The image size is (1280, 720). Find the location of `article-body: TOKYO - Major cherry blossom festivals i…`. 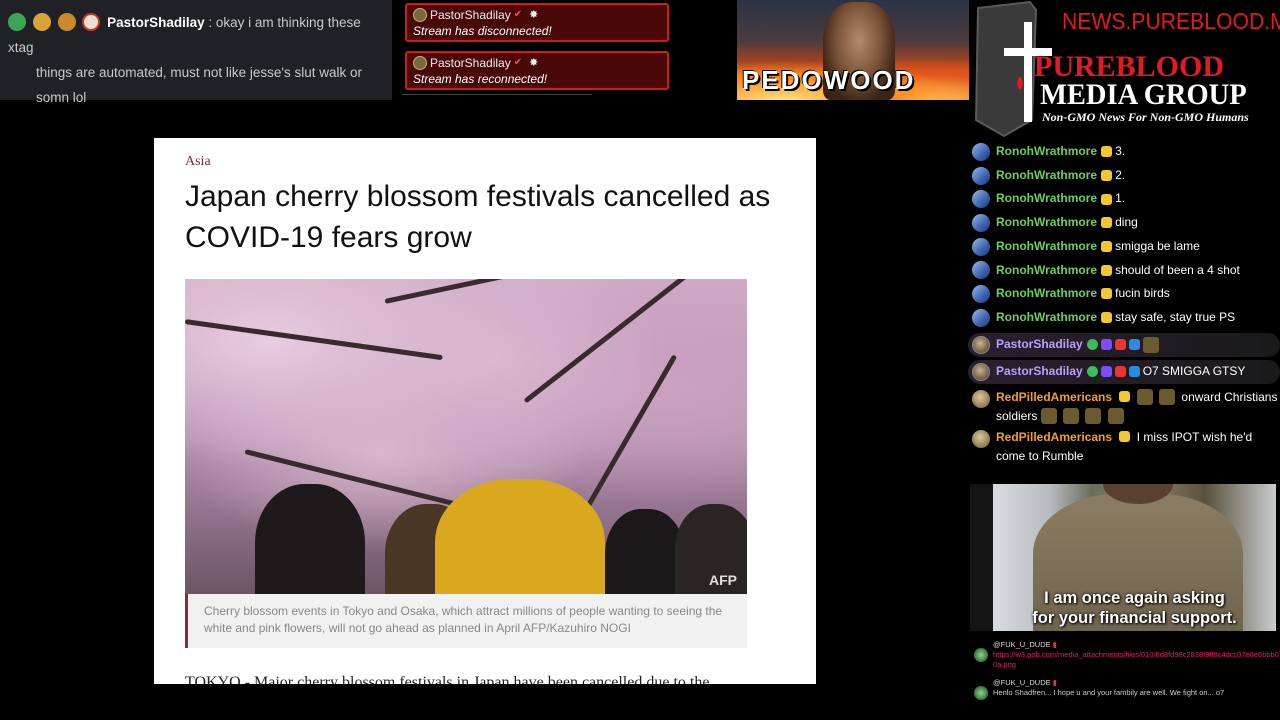

article-body: TOKYO - Major cherry blossom festivals i… is located at coordinates (447, 679).